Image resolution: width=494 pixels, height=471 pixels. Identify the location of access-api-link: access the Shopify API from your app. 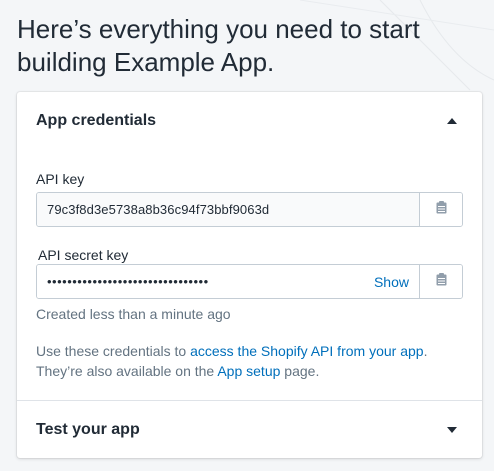
(306, 351).